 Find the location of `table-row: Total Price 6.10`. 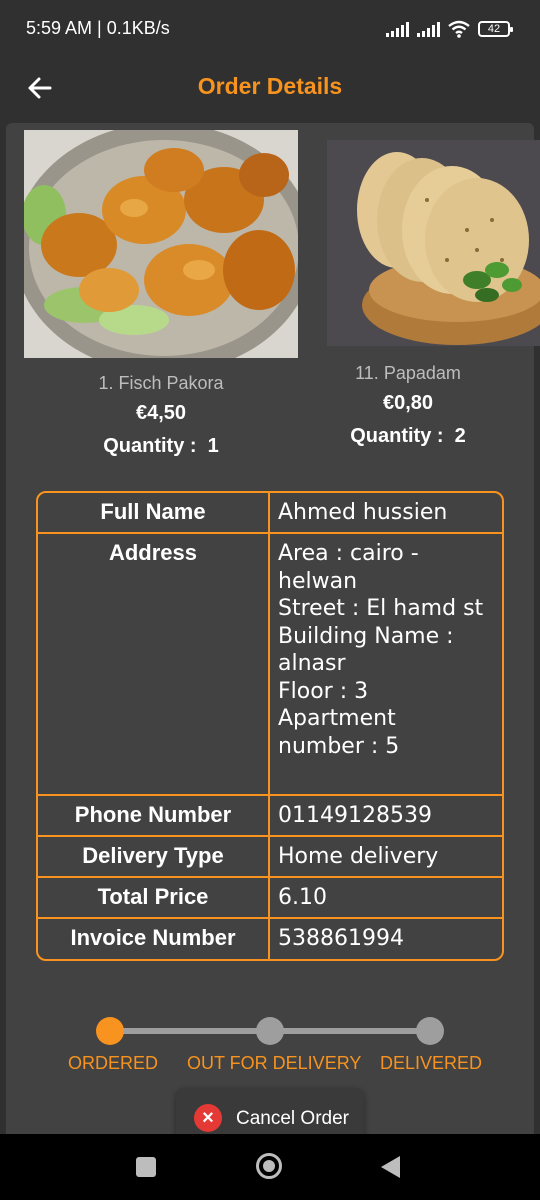

table-row: Total Price 6.10 is located at coordinates (270, 898).